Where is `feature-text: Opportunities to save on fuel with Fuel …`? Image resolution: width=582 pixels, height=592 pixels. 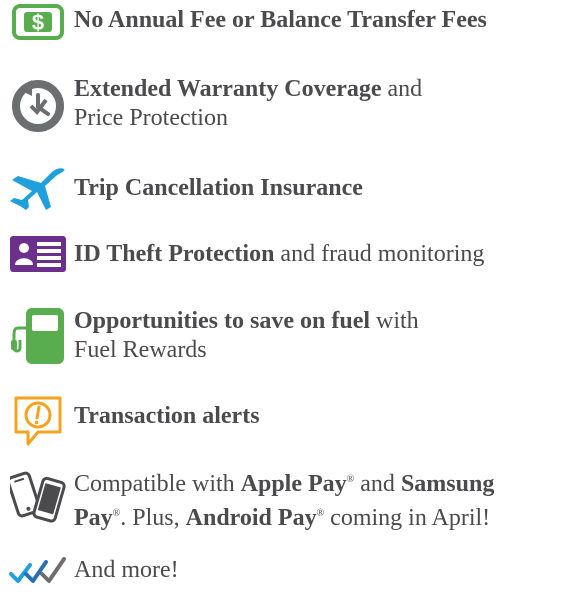 feature-text: Opportunities to save on fuel with Fuel … is located at coordinates (246, 335).